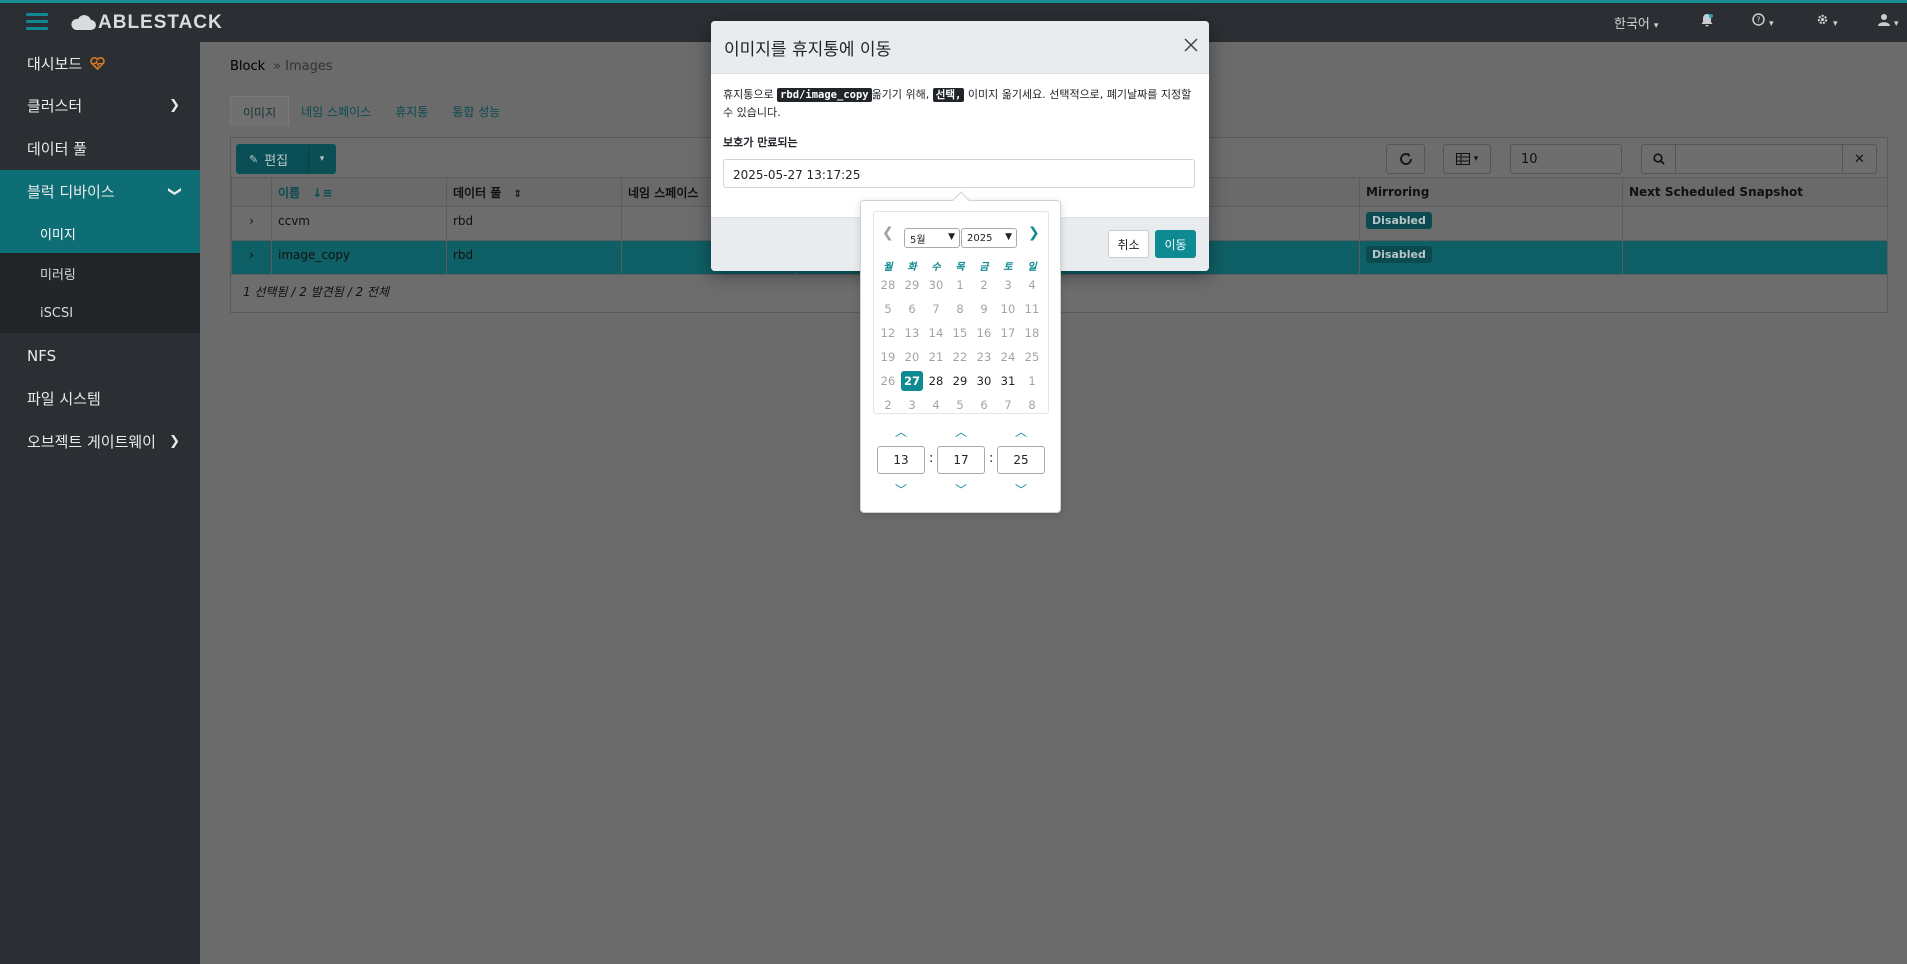  I want to click on move-button: 이동, so click(1175, 244).